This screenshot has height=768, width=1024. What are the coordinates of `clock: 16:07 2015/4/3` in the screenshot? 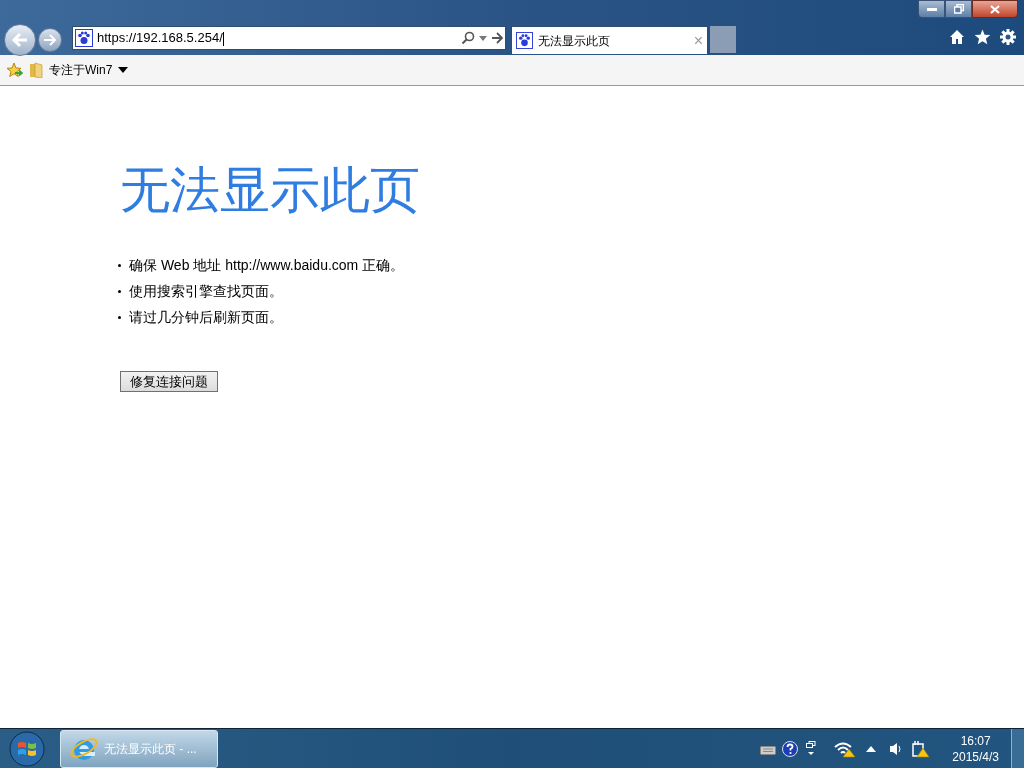 It's located at (975, 749).